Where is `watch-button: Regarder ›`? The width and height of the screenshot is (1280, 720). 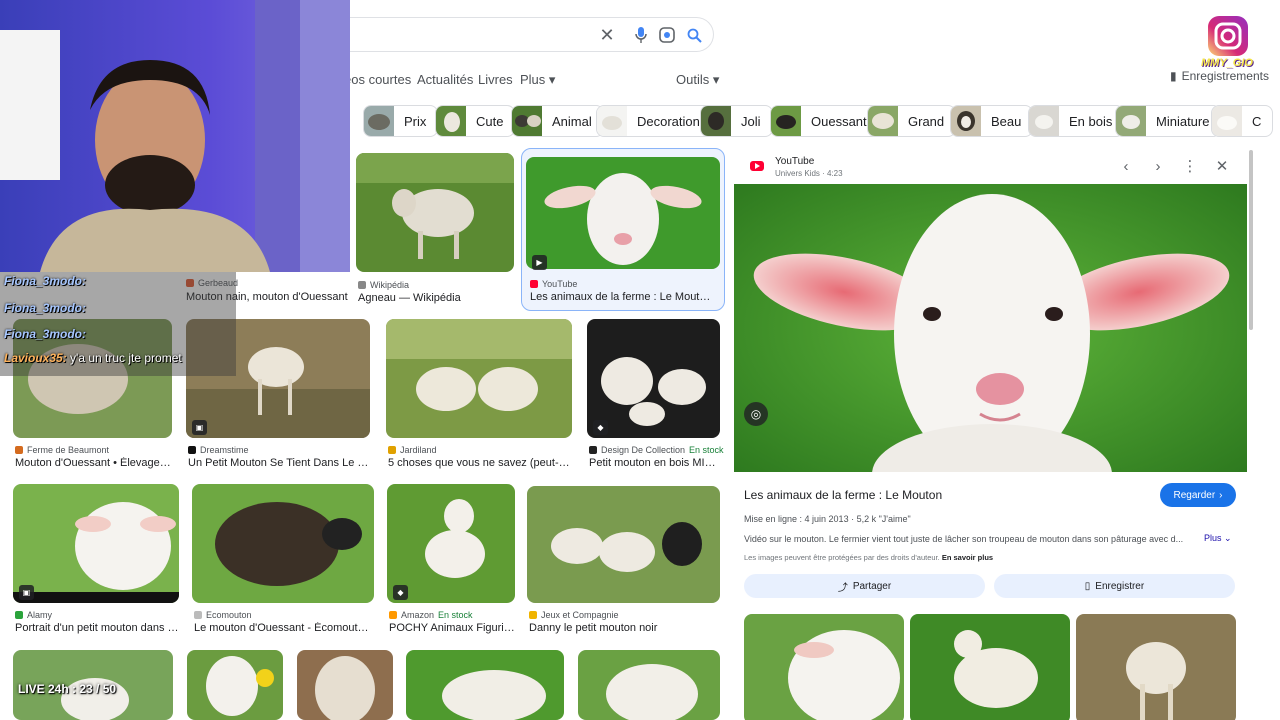
watch-button: Regarder › is located at coordinates (1198, 495).